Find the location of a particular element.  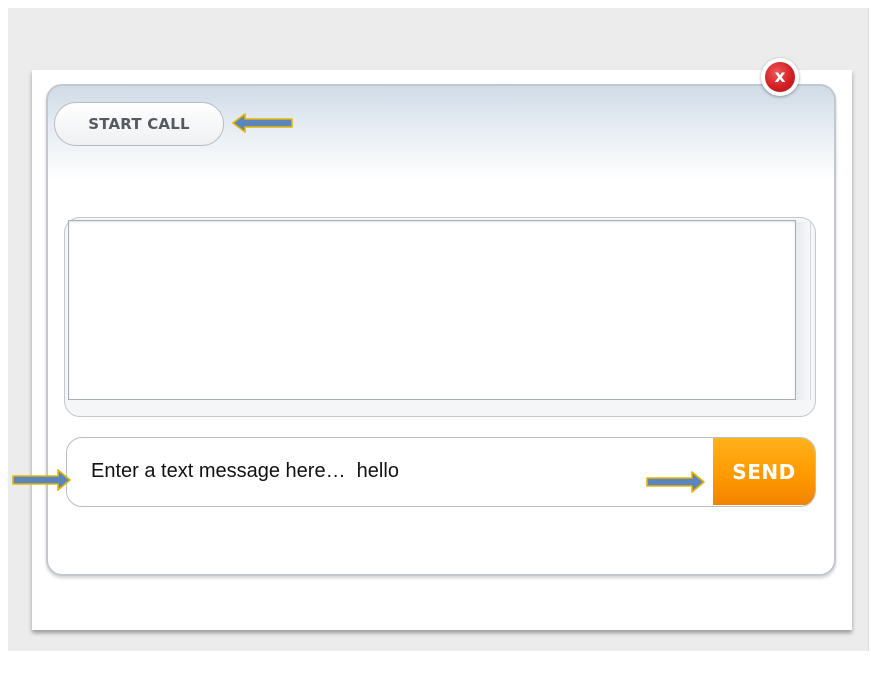

start-call-button: START CALL is located at coordinates (139, 124).